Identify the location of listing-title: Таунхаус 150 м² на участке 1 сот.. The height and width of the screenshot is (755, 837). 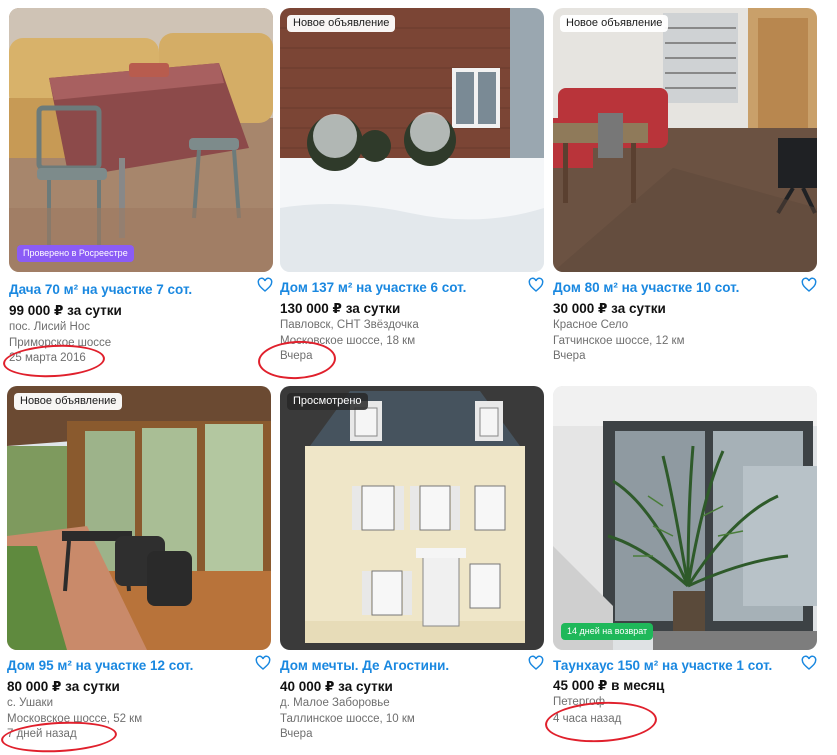
(676, 665).